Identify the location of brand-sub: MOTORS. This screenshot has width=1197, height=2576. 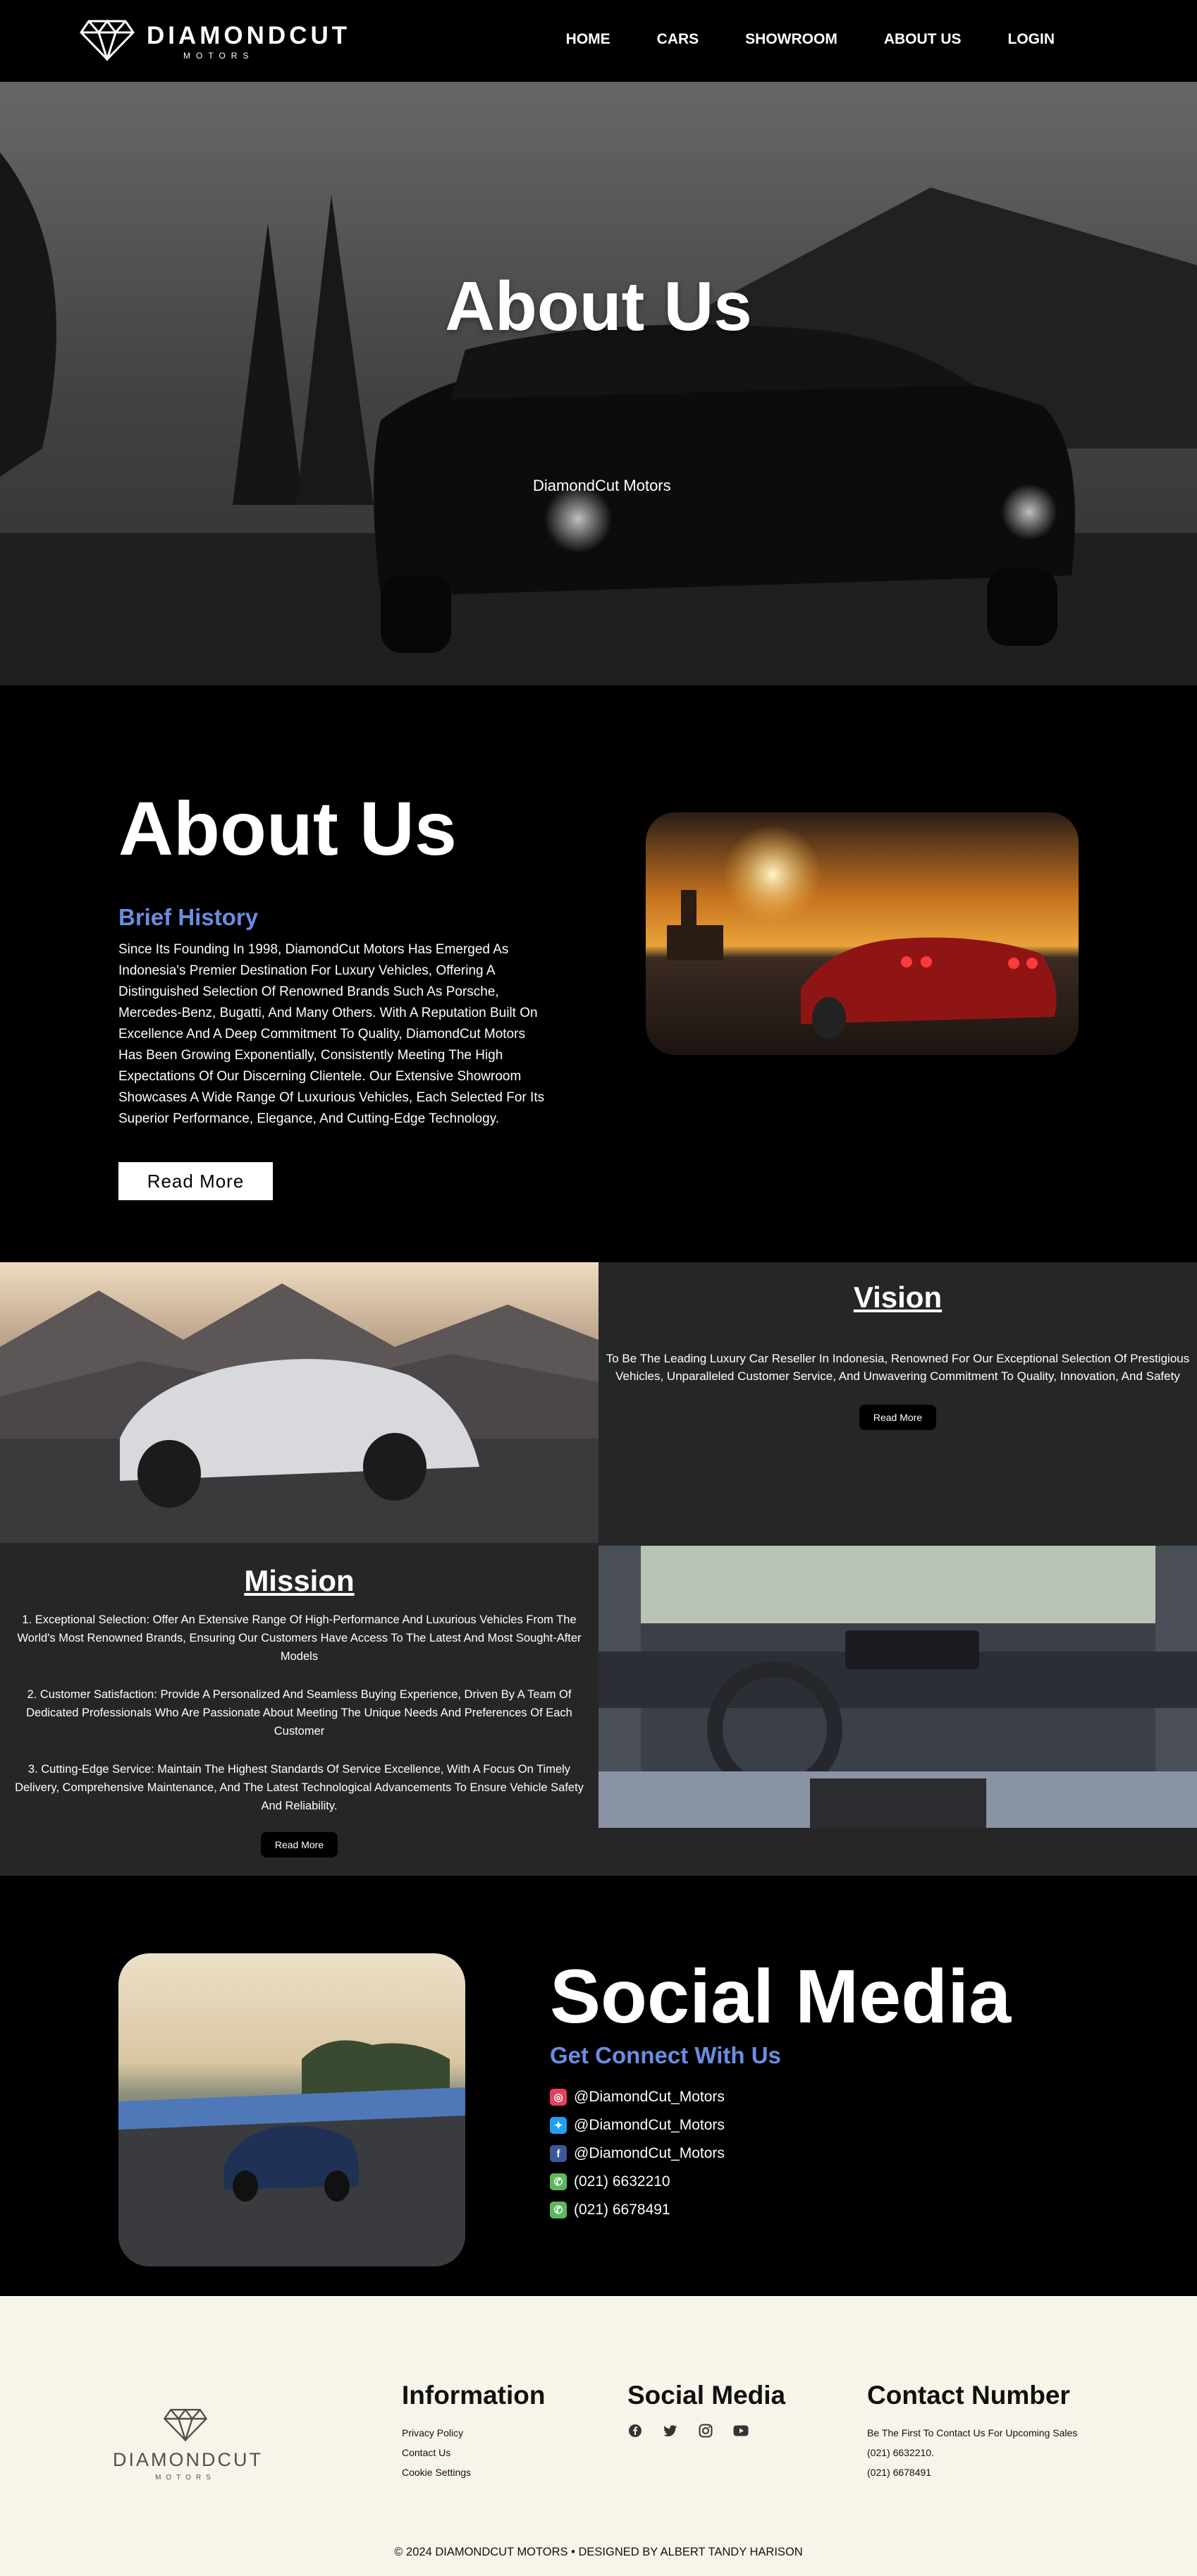
(218, 56).